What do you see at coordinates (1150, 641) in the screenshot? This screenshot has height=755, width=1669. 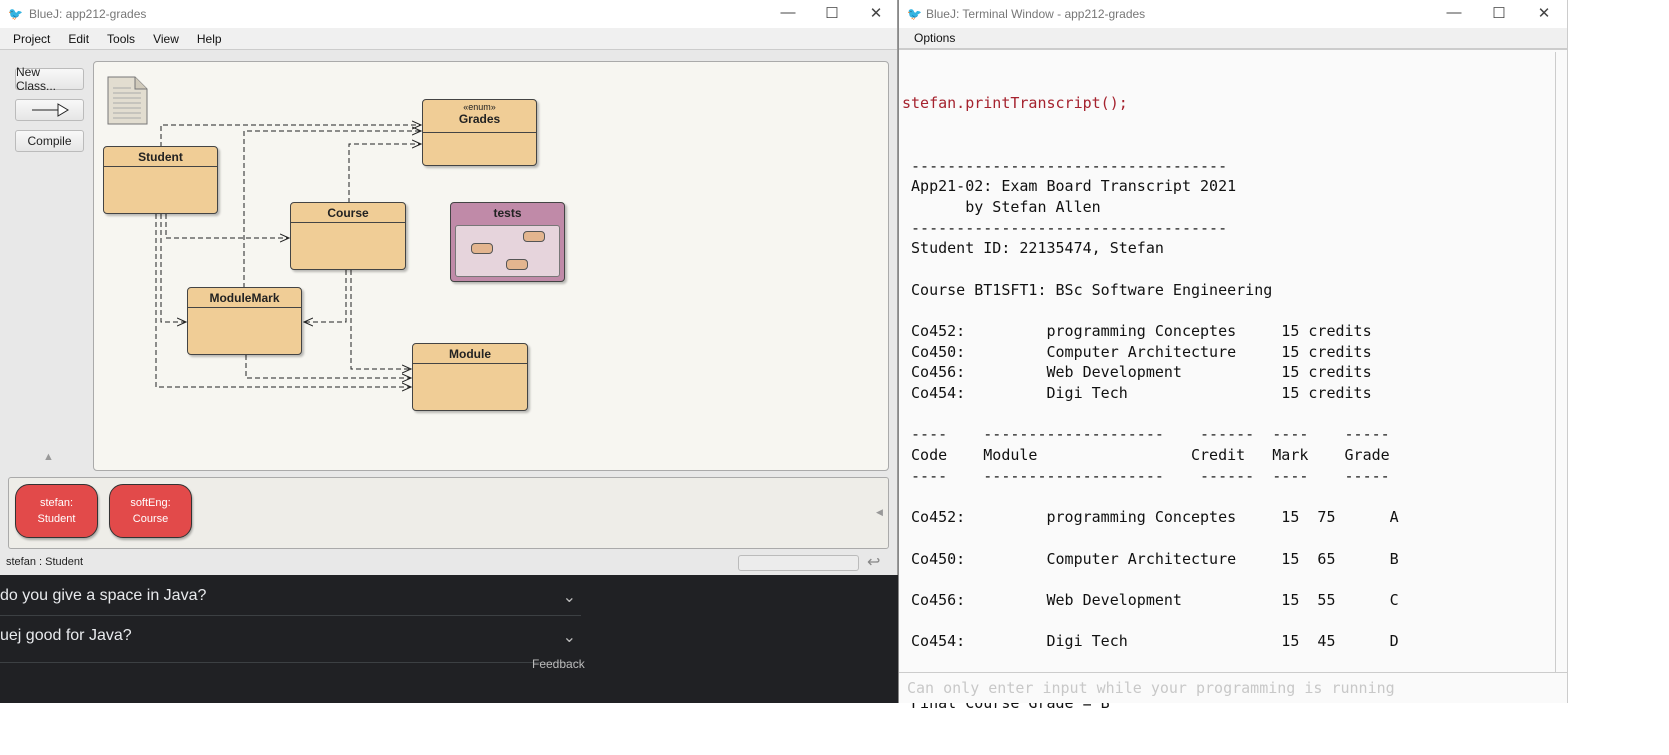 I see `terminal-line: Co454: Digi Tech 15 45 D` at bounding box center [1150, 641].